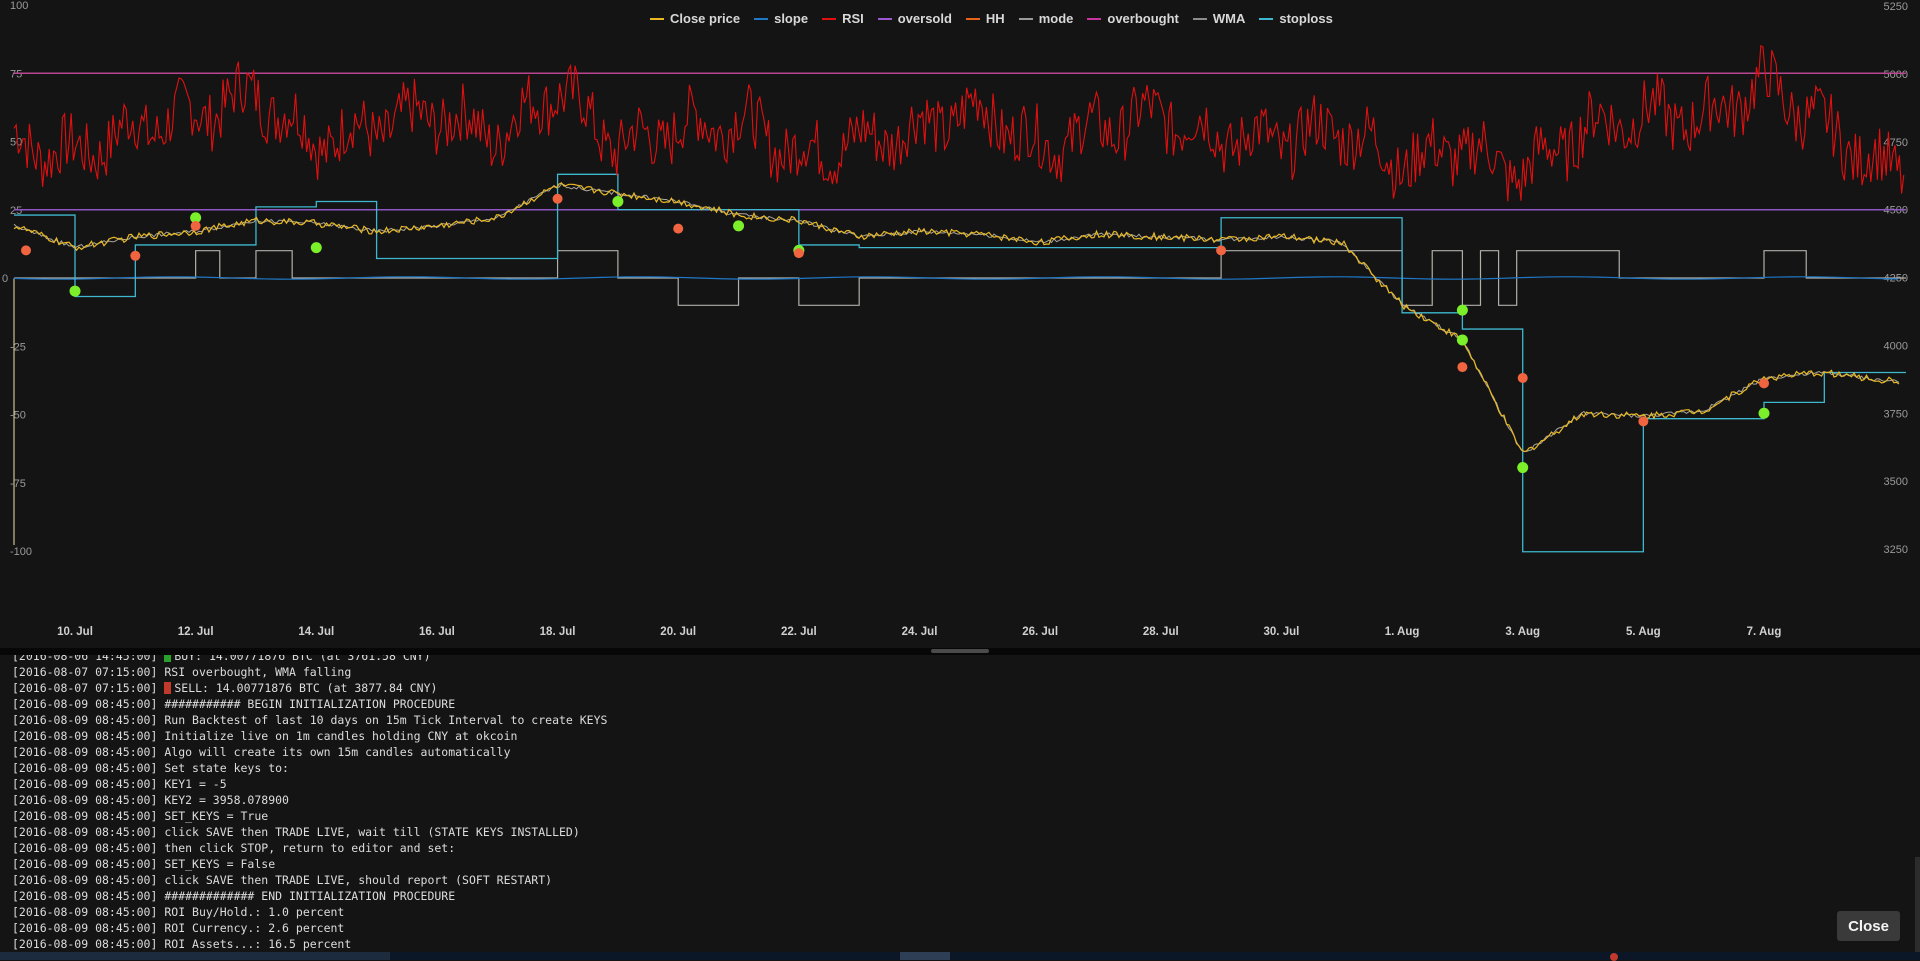  Describe the element at coordinates (1917, 904) in the screenshot. I see `console-scrollbar` at that location.